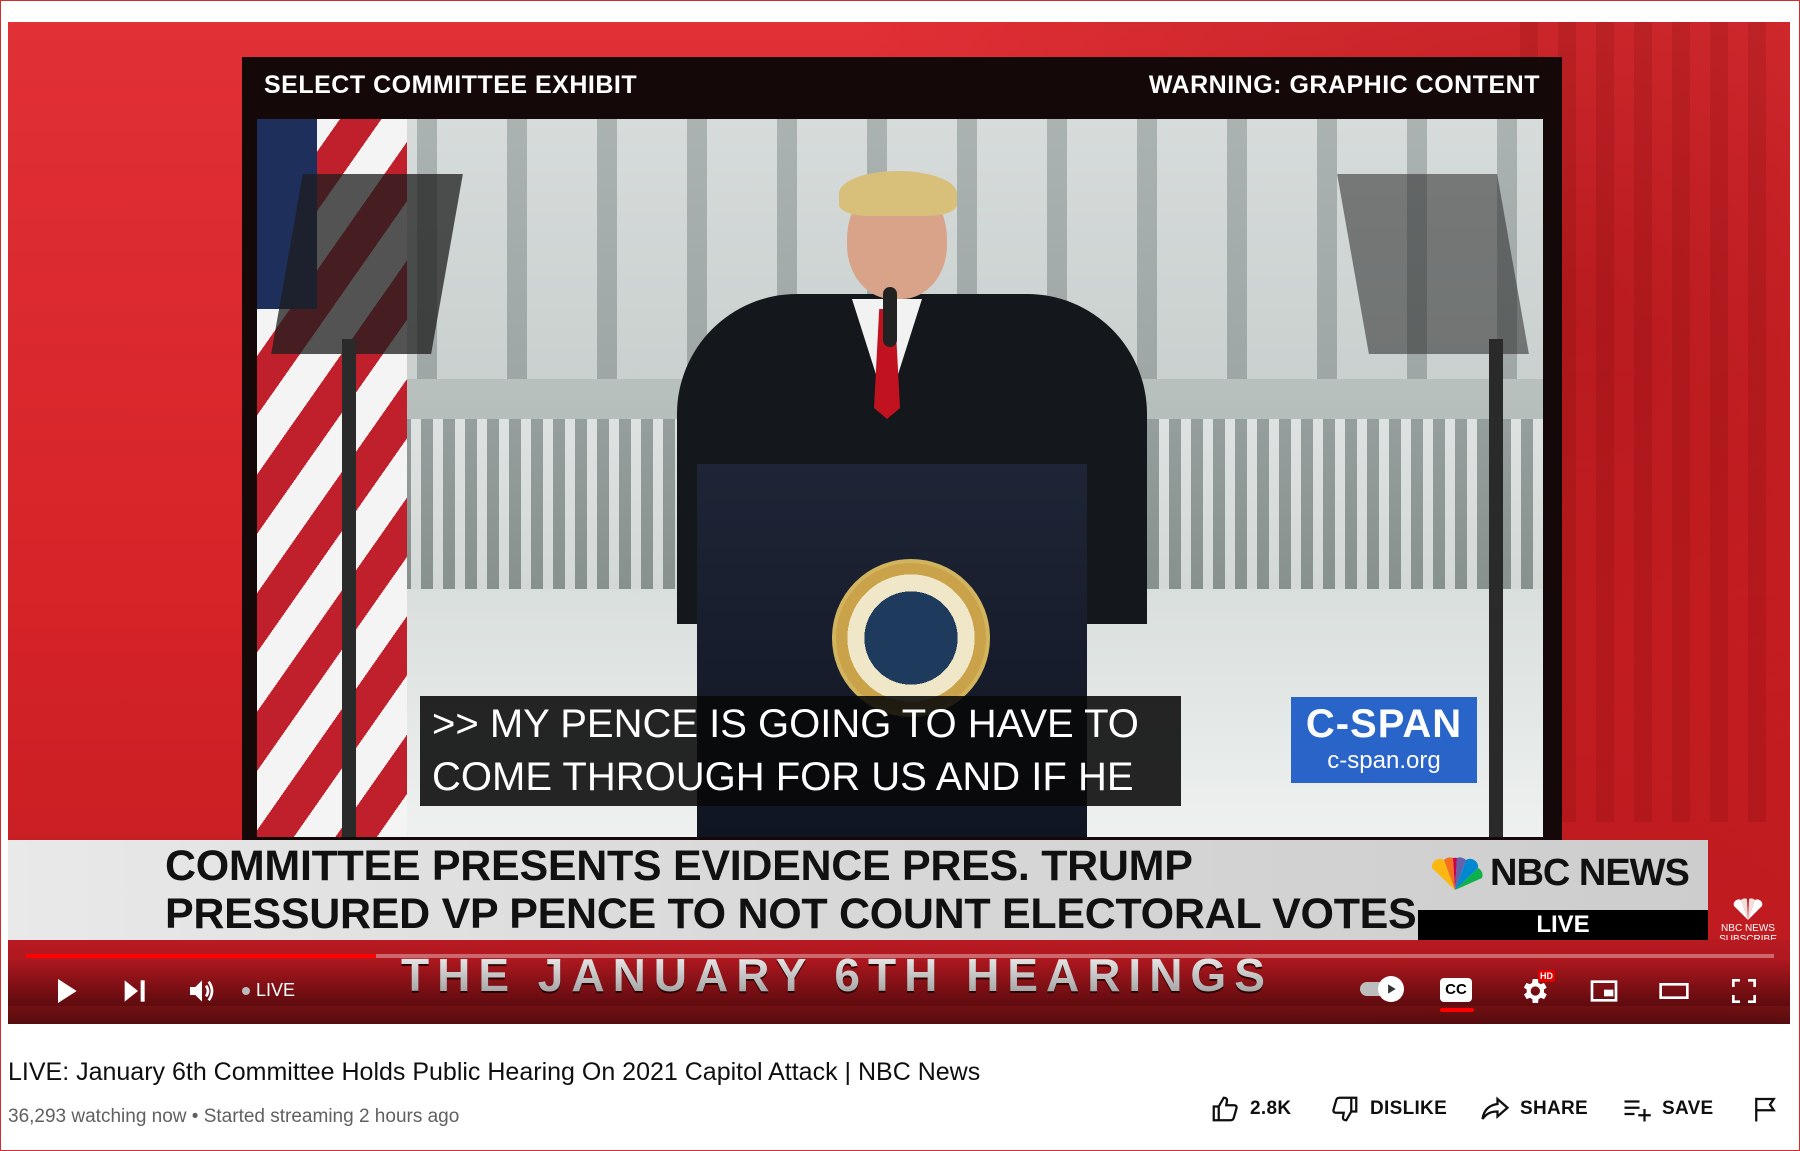  I want to click on microphone, so click(890, 317).